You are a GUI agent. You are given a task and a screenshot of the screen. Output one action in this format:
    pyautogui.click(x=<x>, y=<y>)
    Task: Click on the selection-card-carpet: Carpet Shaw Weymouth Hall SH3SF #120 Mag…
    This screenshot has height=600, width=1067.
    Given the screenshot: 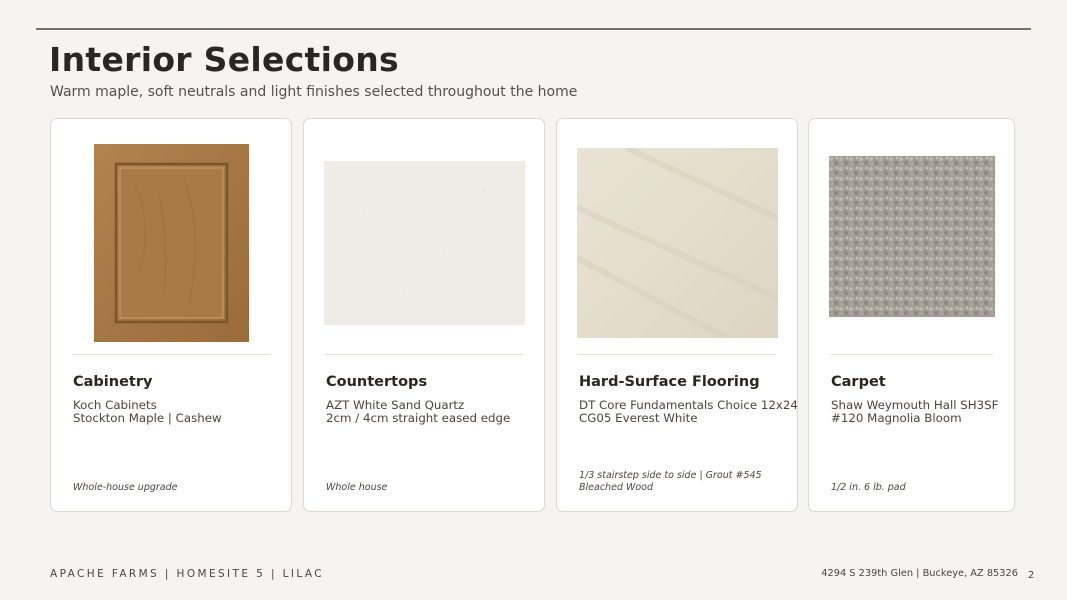 What is the action you would take?
    pyautogui.click(x=911, y=315)
    